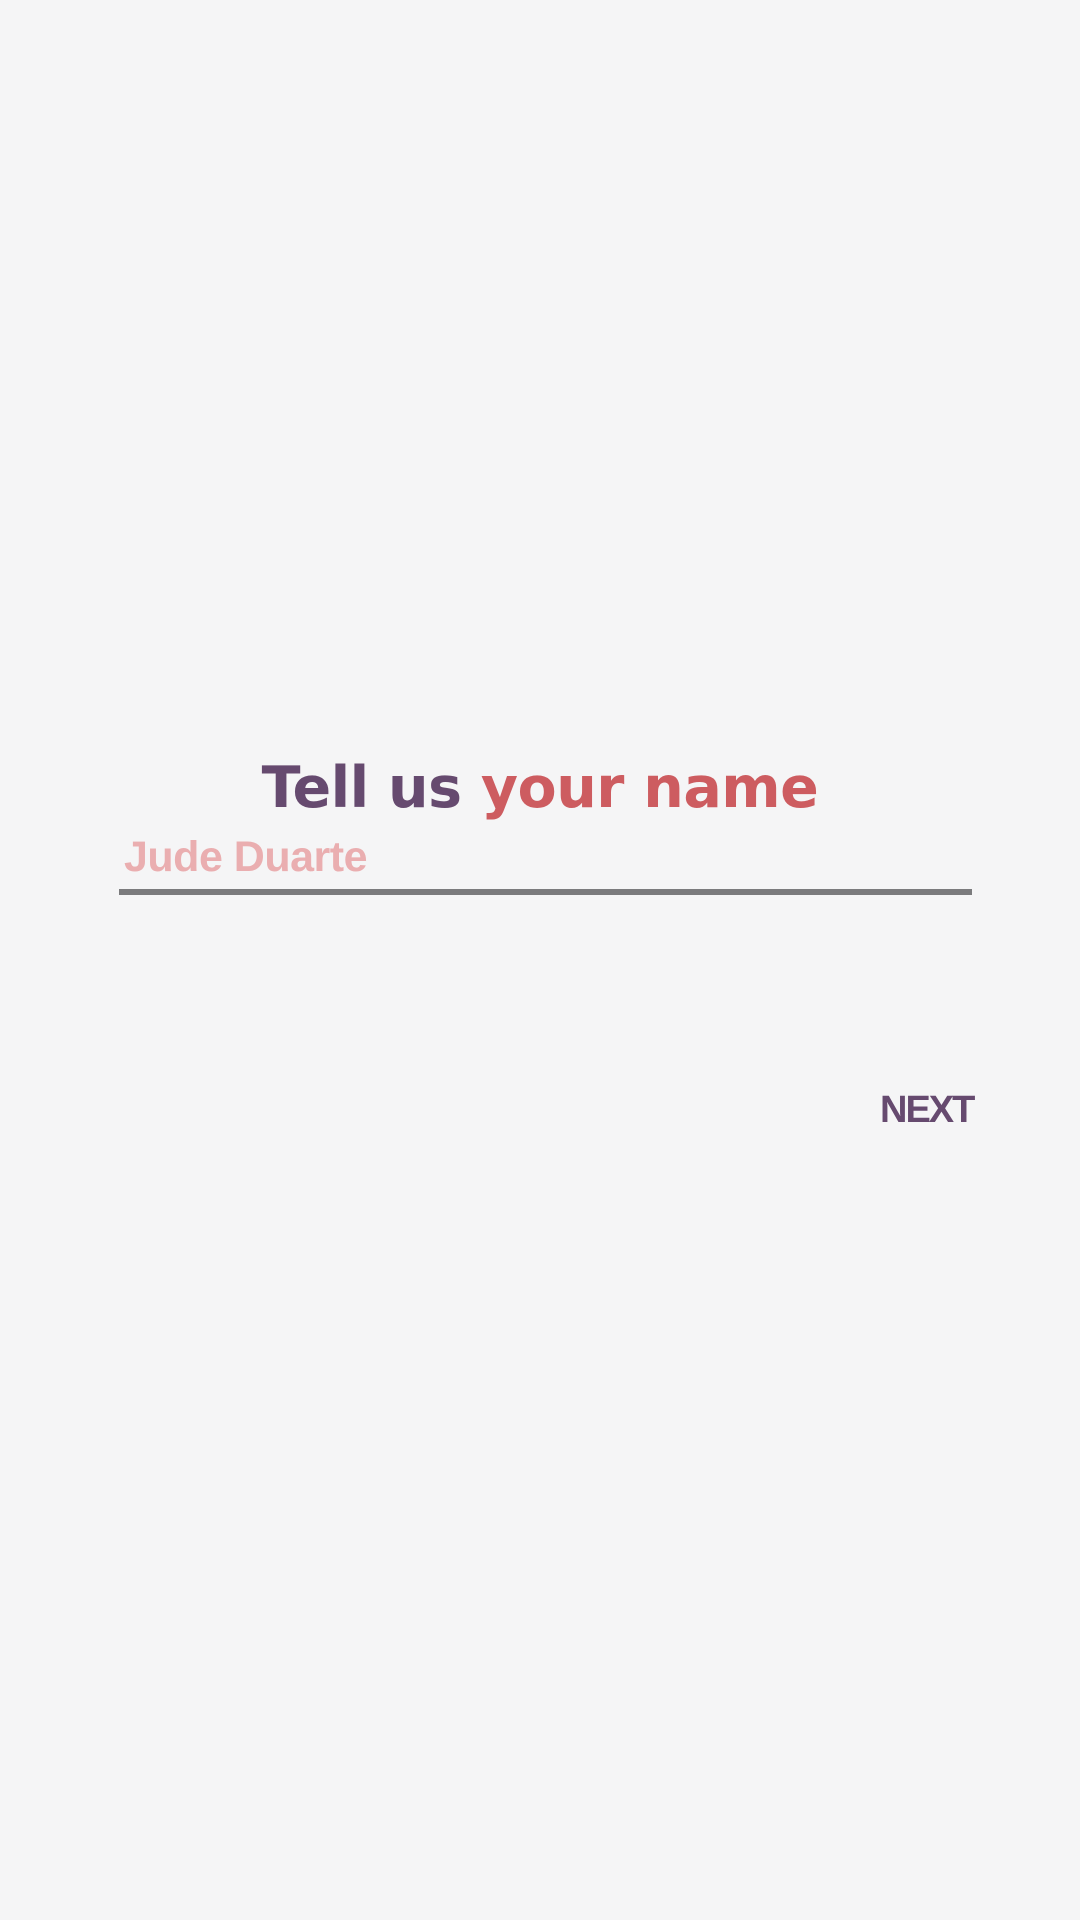  I want to click on name-input, so click(544, 857).